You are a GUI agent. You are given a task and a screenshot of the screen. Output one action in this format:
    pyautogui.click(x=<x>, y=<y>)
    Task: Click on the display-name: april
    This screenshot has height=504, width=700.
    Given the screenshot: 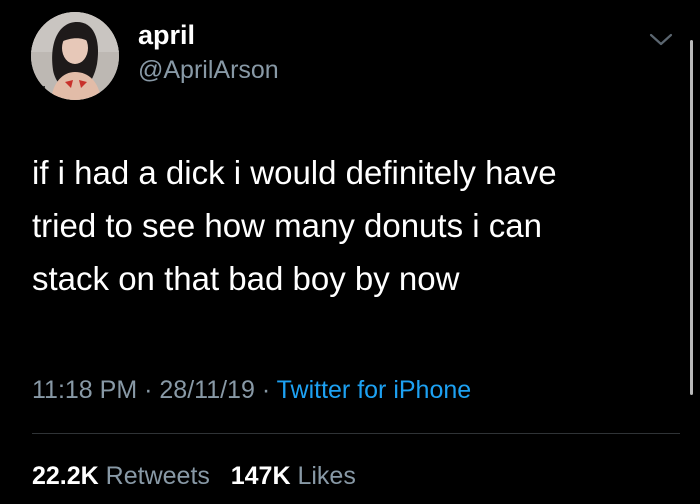 What is the action you would take?
    pyautogui.click(x=166, y=35)
    